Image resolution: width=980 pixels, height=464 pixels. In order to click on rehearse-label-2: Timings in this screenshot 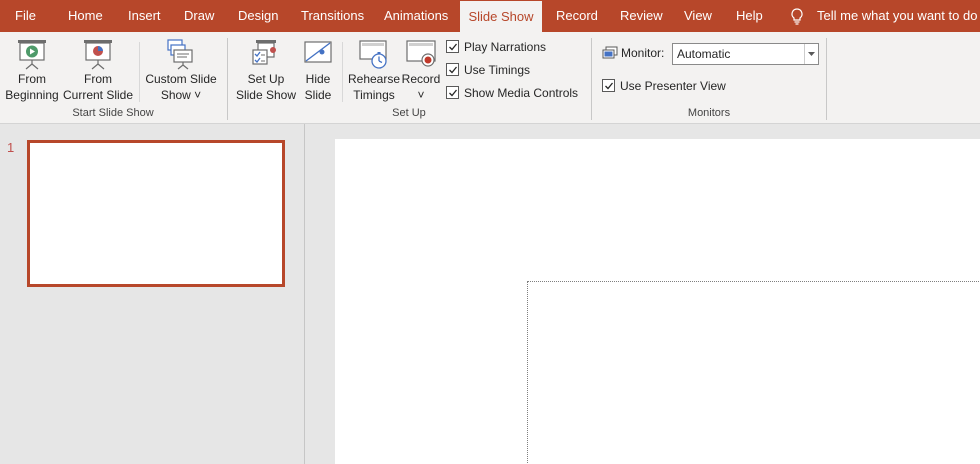, I will do `click(374, 95)`.